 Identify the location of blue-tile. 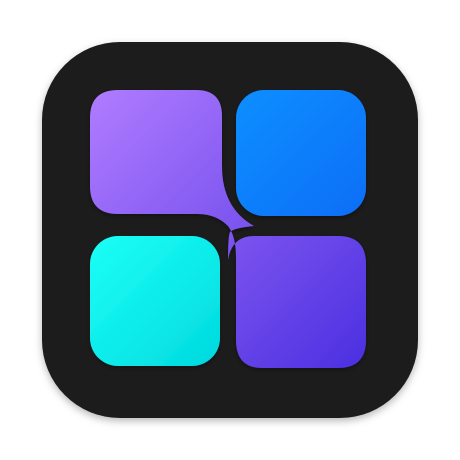
(301, 153).